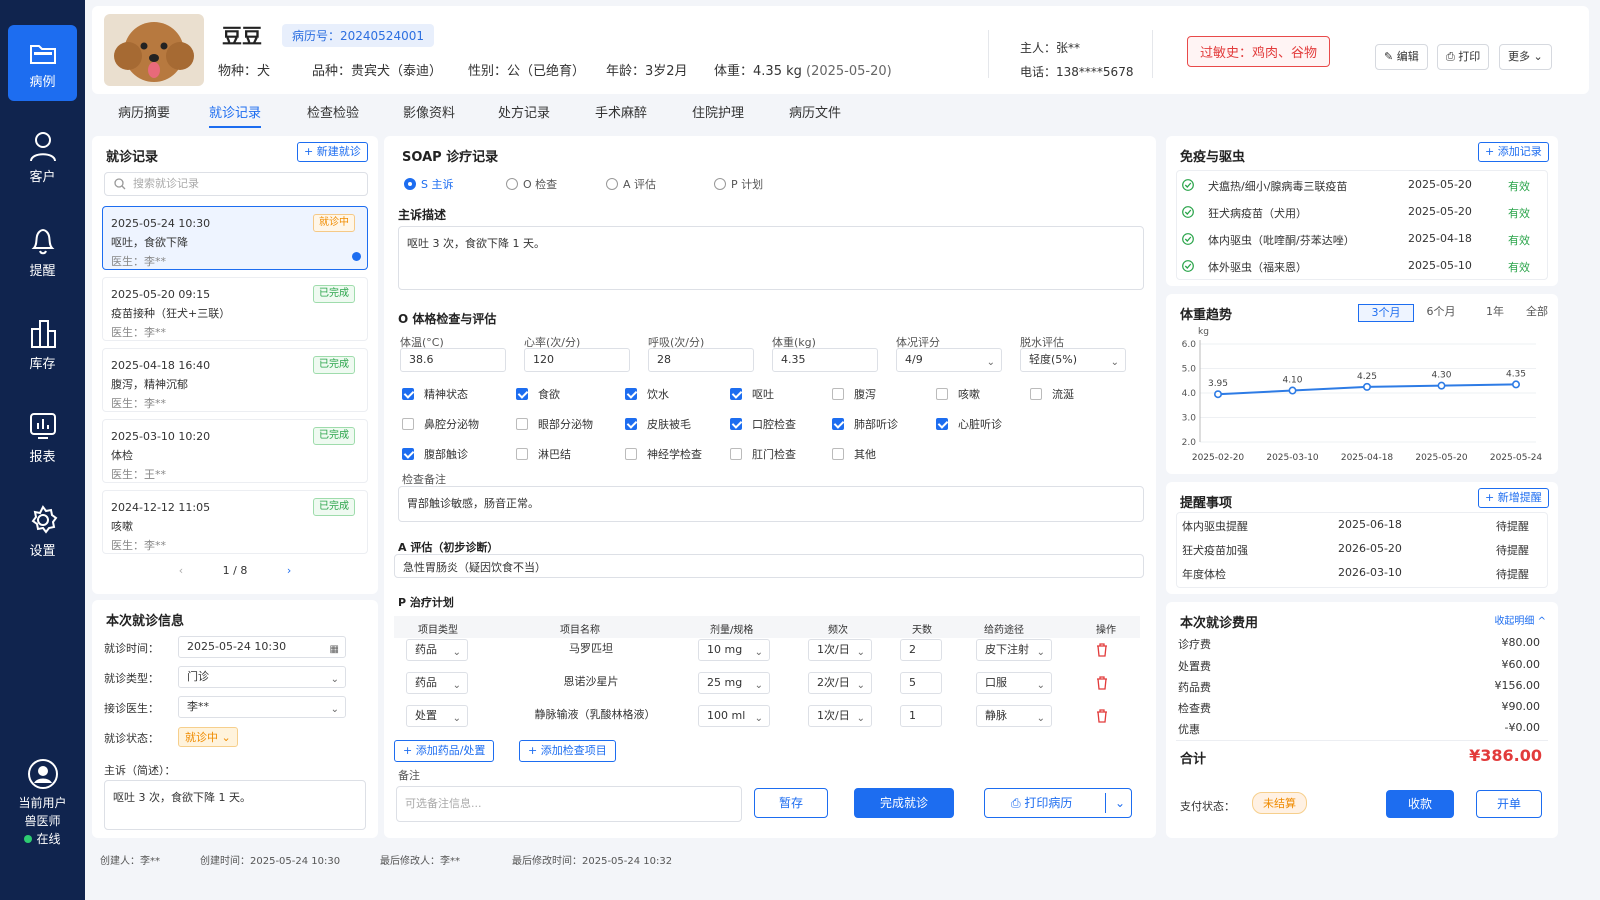 This screenshot has width=1600, height=900. Describe the element at coordinates (647, 394) in the screenshot. I see `check-drinking: 饮水` at that location.